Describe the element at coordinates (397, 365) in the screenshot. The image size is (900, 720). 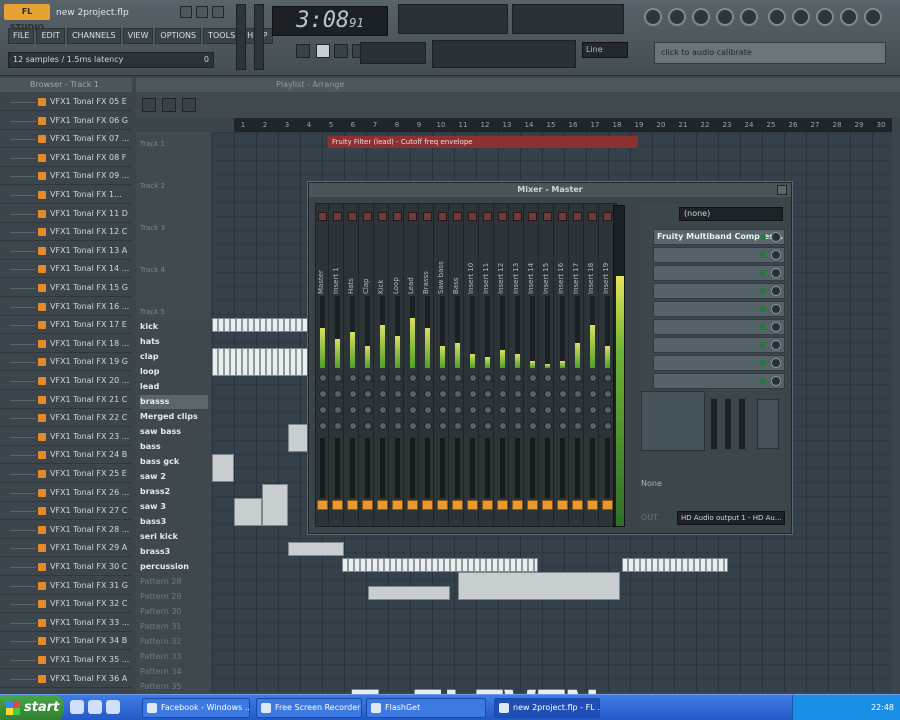
I see `mixer-channel: Loop` at that location.